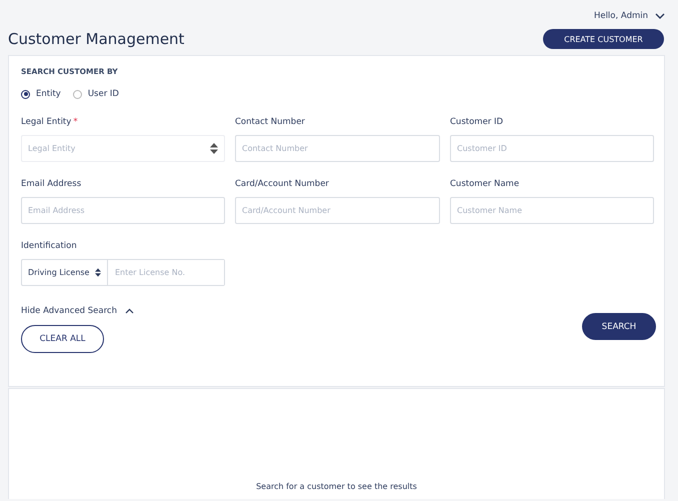  Describe the element at coordinates (603, 39) in the screenshot. I see `create-customer-button: CREATE CUSTOMER` at that location.